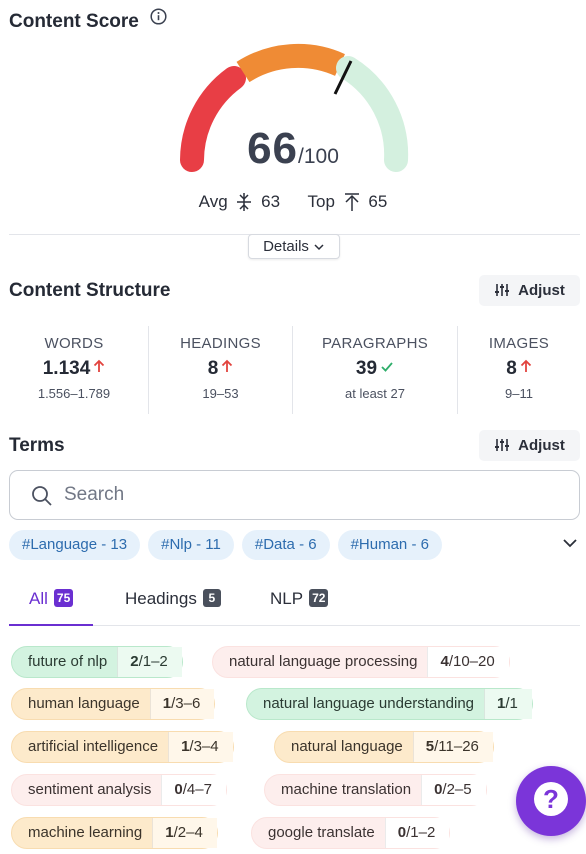 This screenshot has height=854, width=586. What do you see at coordinates (213, 201) in the screenshot?
I see `avg-label: Avg` at bounding box center [213, 201].